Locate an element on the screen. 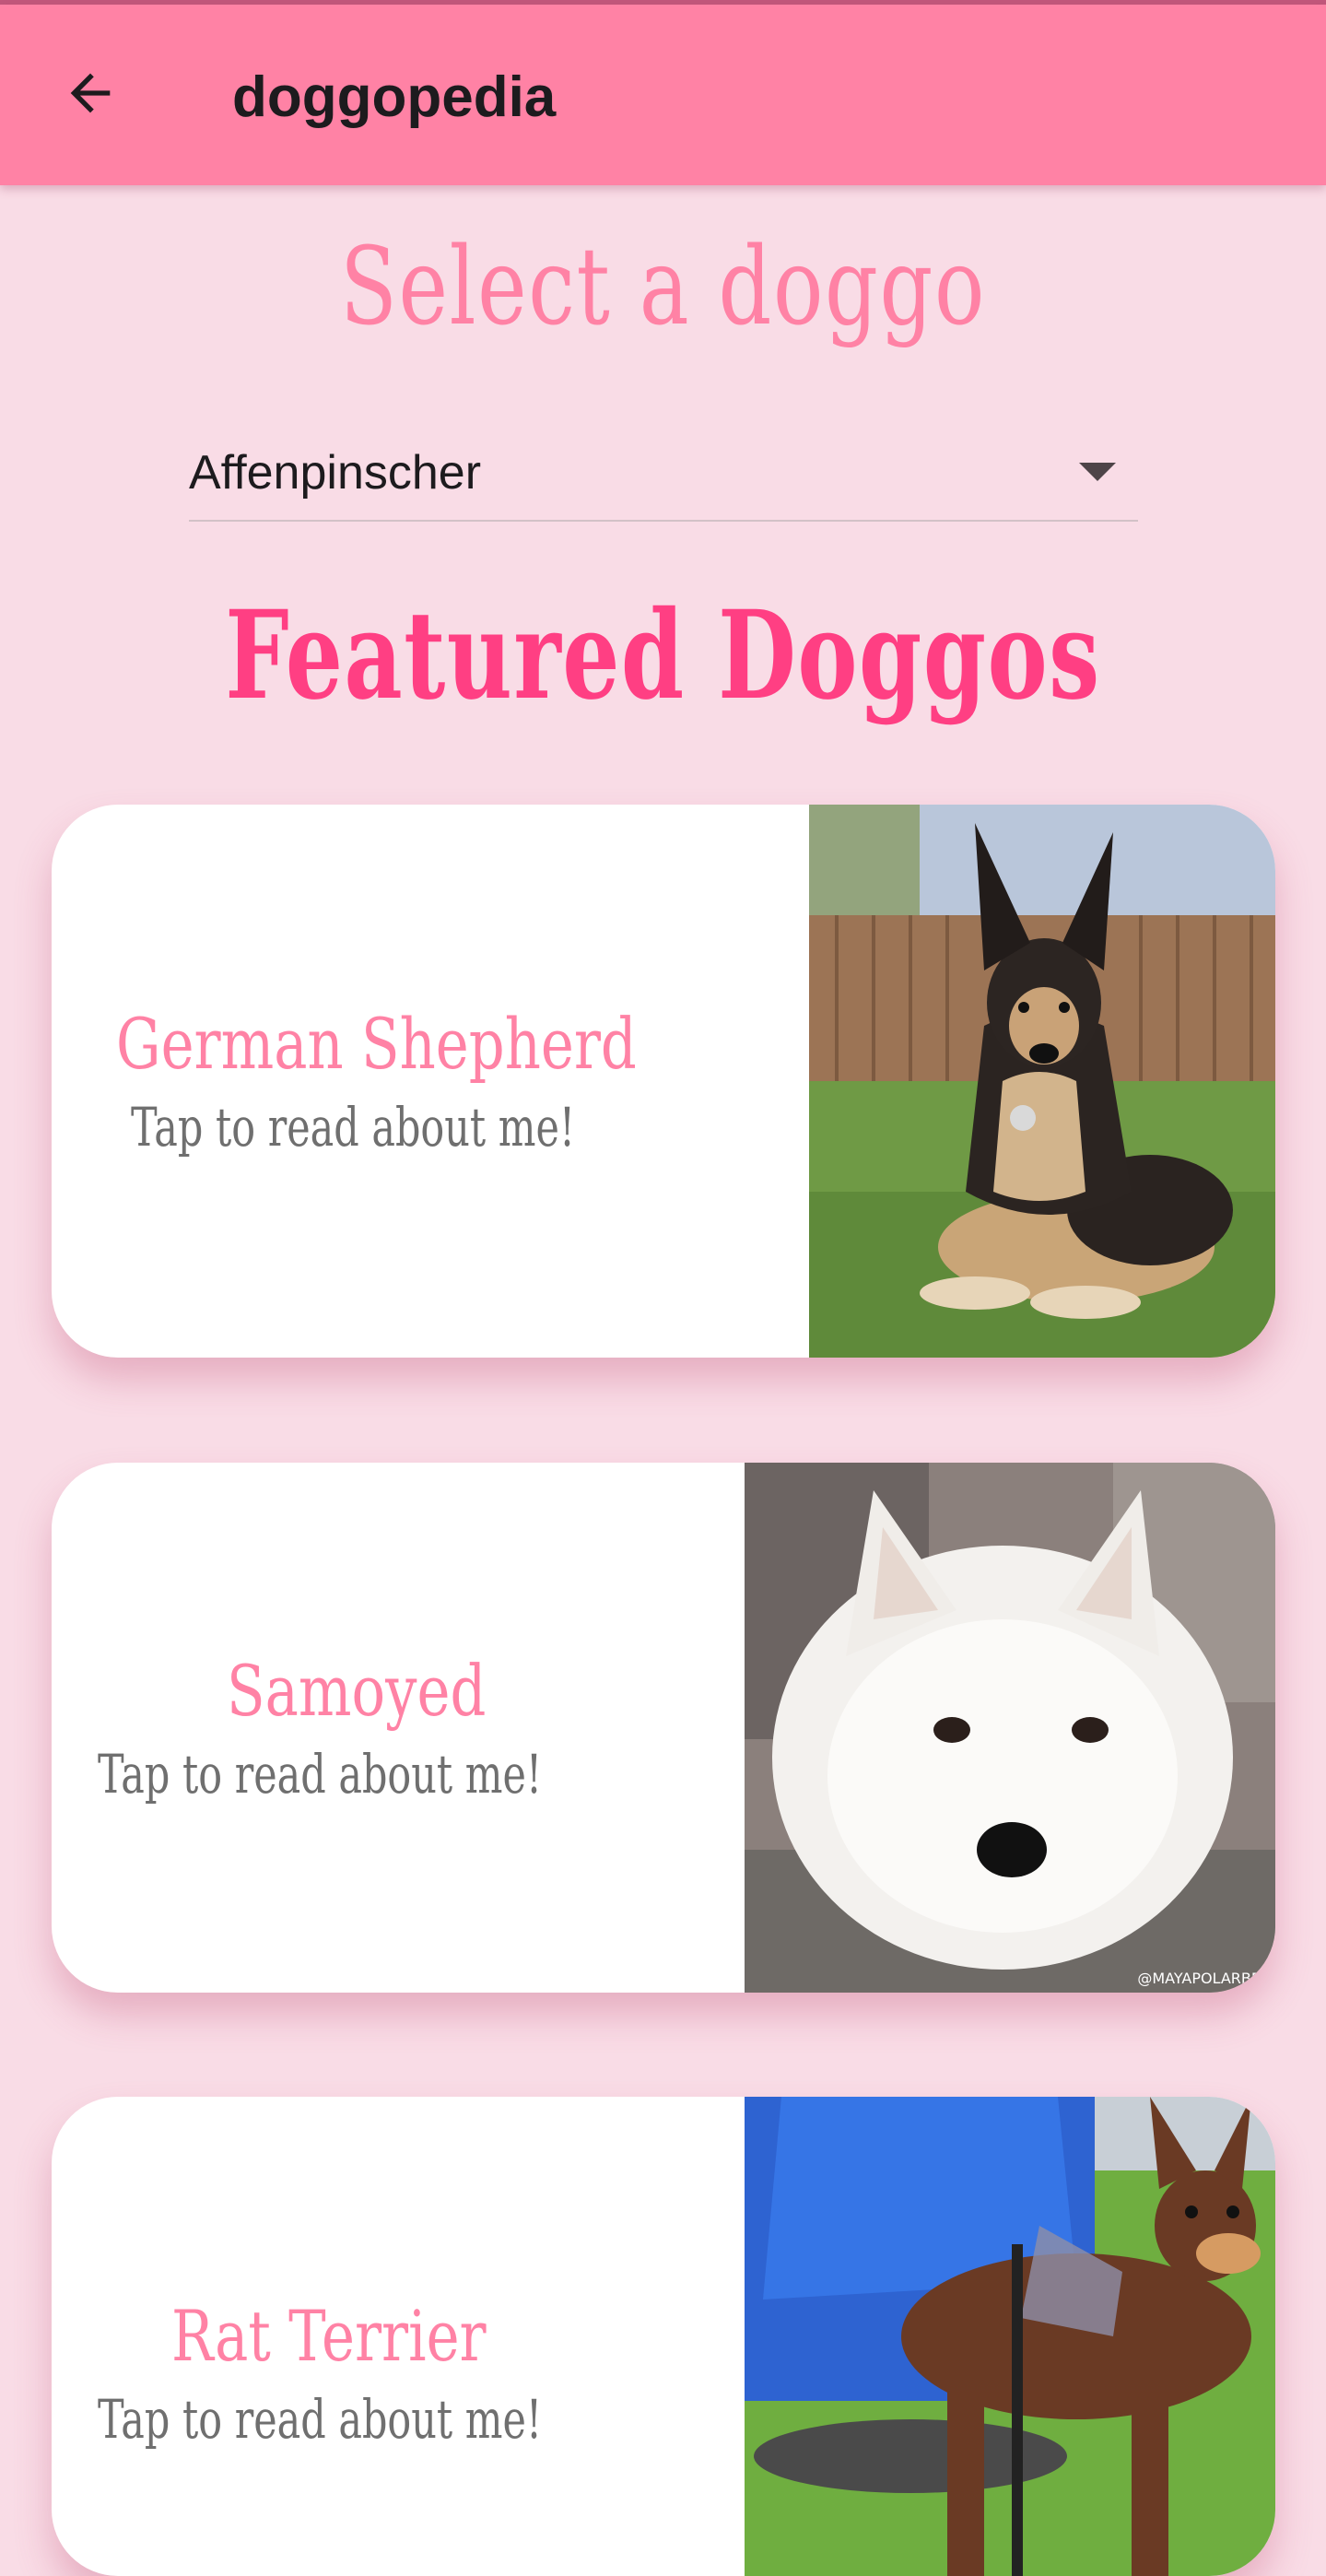 This screenshot has width=1326, height=2576. card-breed-name: German Shepherd is located at coordinates (376, 1044).